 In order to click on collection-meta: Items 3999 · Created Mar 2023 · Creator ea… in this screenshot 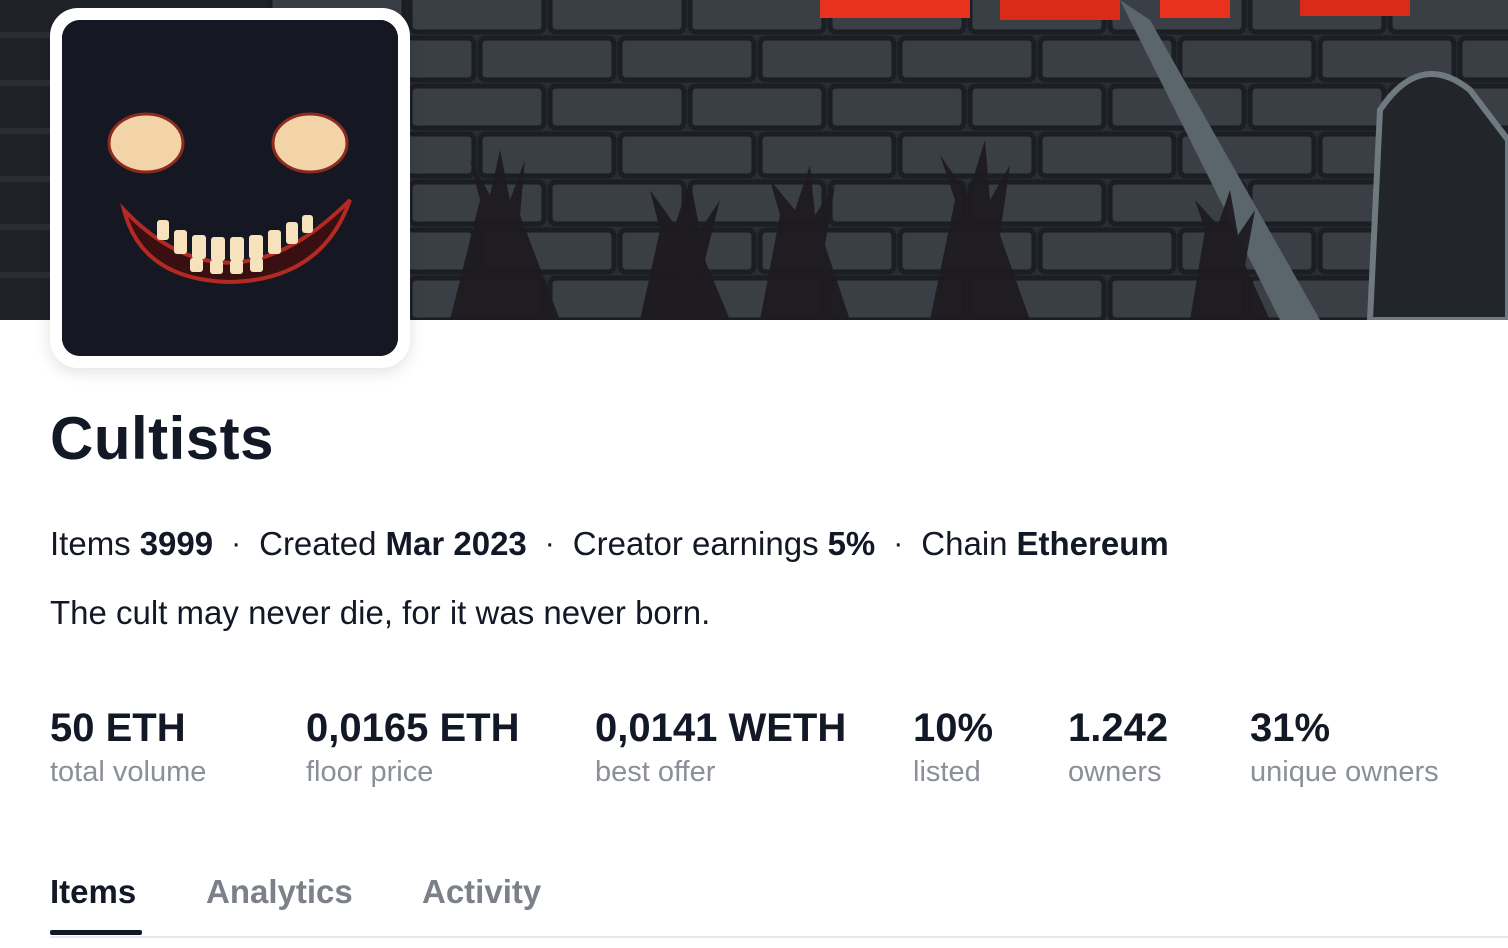, I will do `click(609, 544)`.